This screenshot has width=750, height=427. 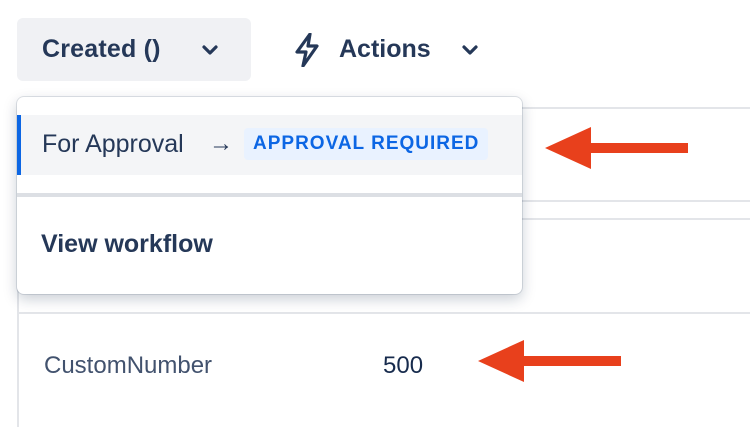 I want to click on view-workflow-label: View workflow, so click(x=127, y=244).